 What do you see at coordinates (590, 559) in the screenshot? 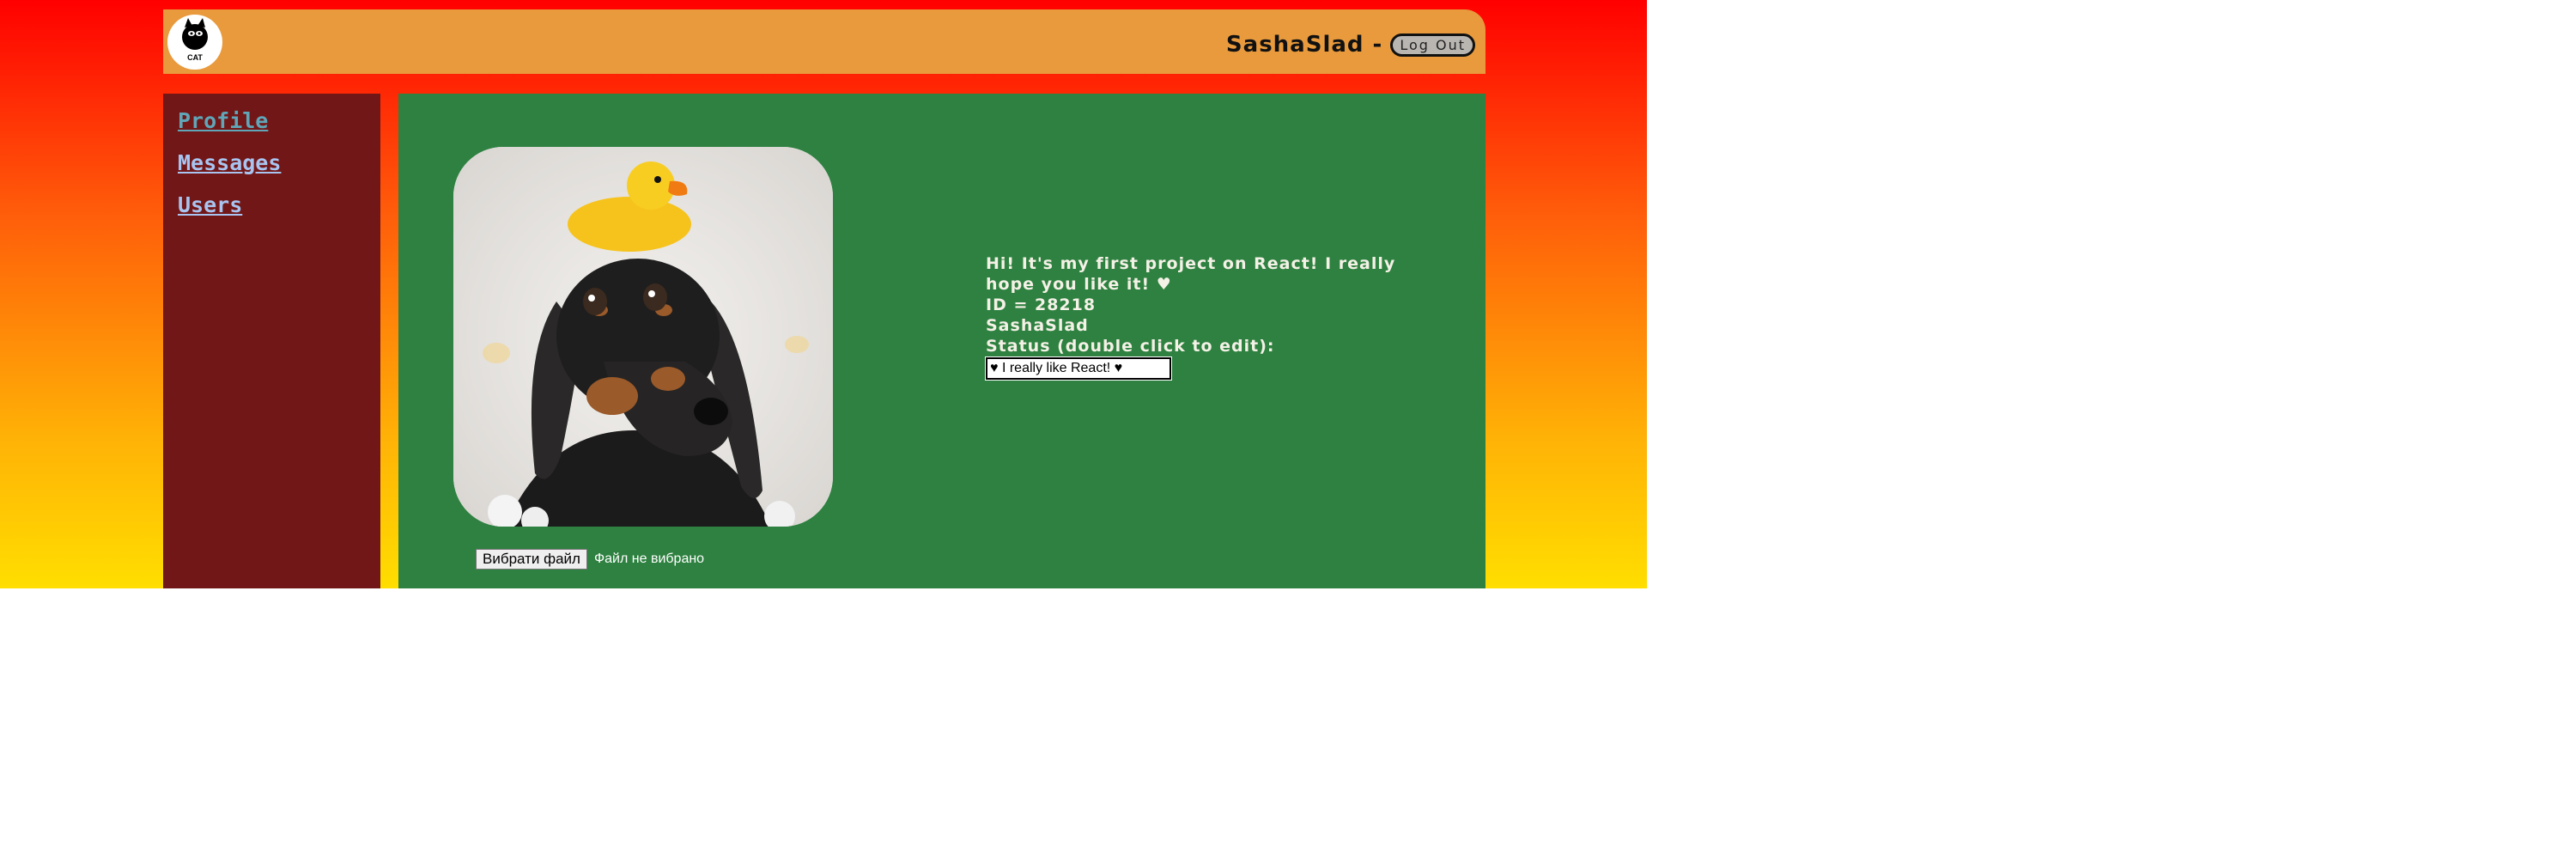
I see `avatar-upload: Вибрати файл Файл не вибрано` at bounding box center [590, 559].